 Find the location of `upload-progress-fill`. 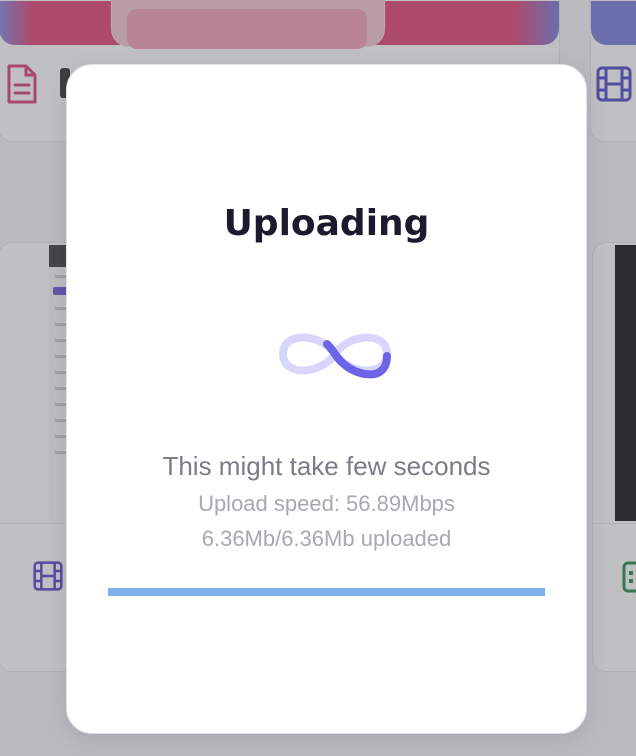

upload-progress-fill is located at coordinates (326, 592).